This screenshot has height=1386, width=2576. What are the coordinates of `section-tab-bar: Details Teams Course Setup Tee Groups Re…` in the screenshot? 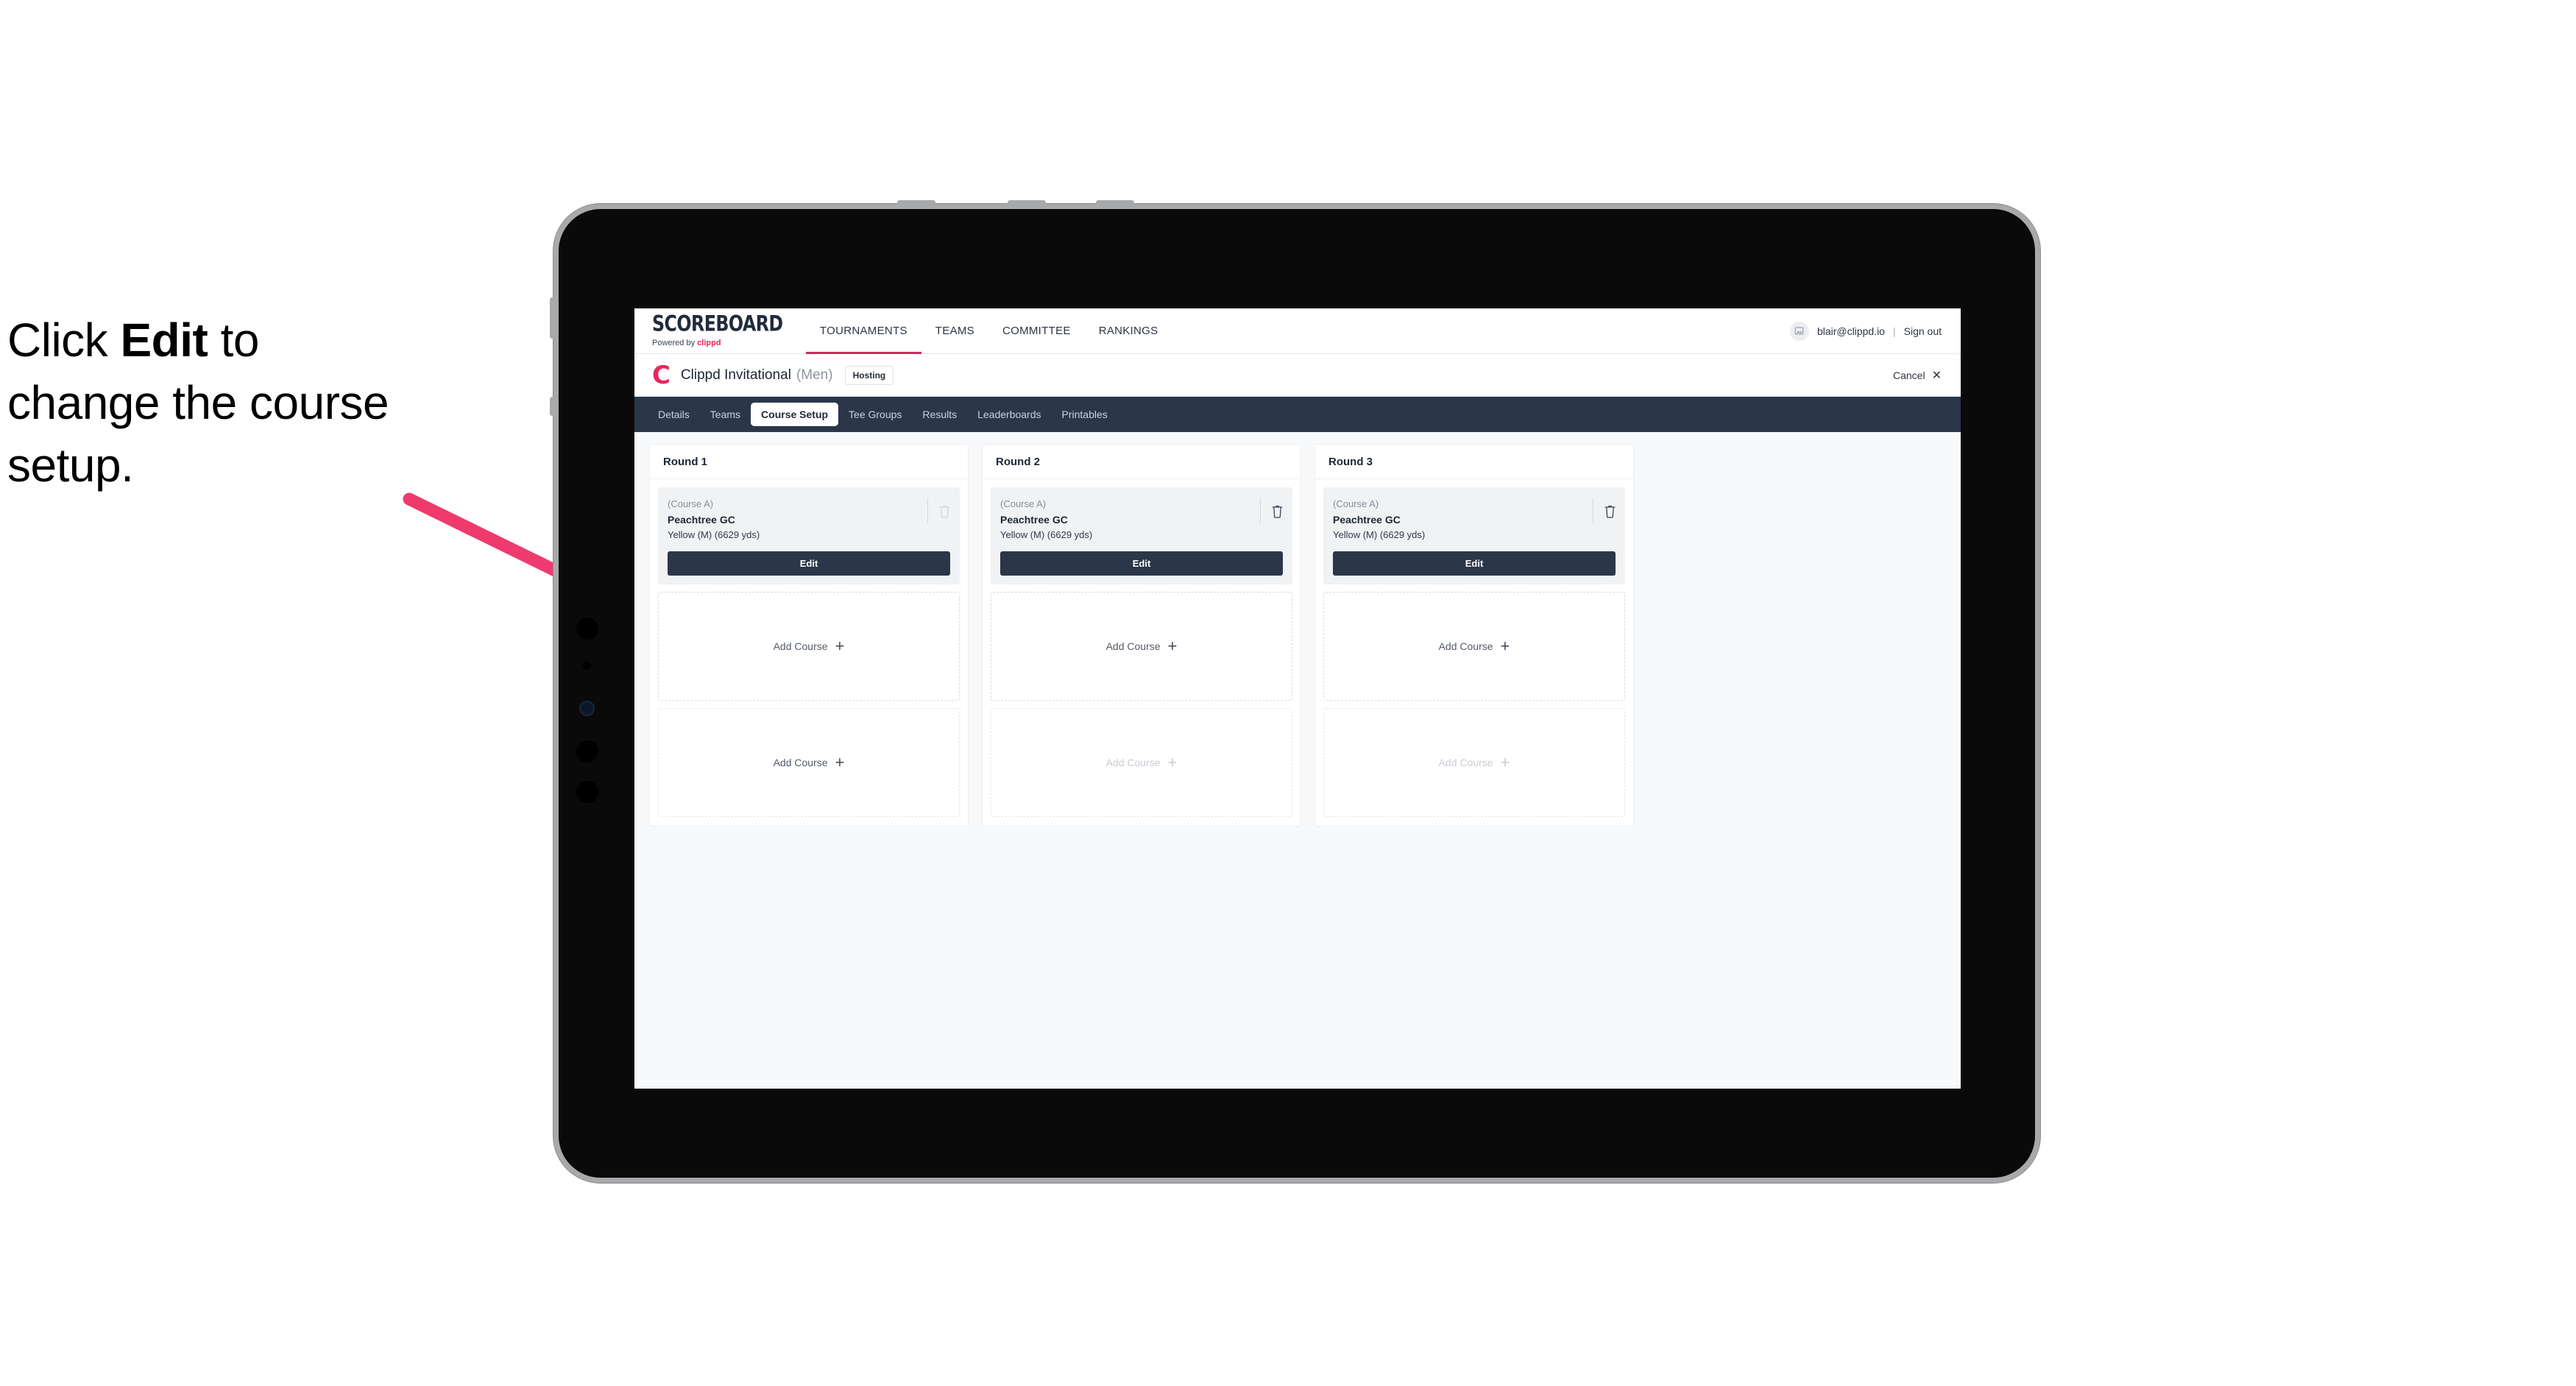 It's located at (1297, 414).